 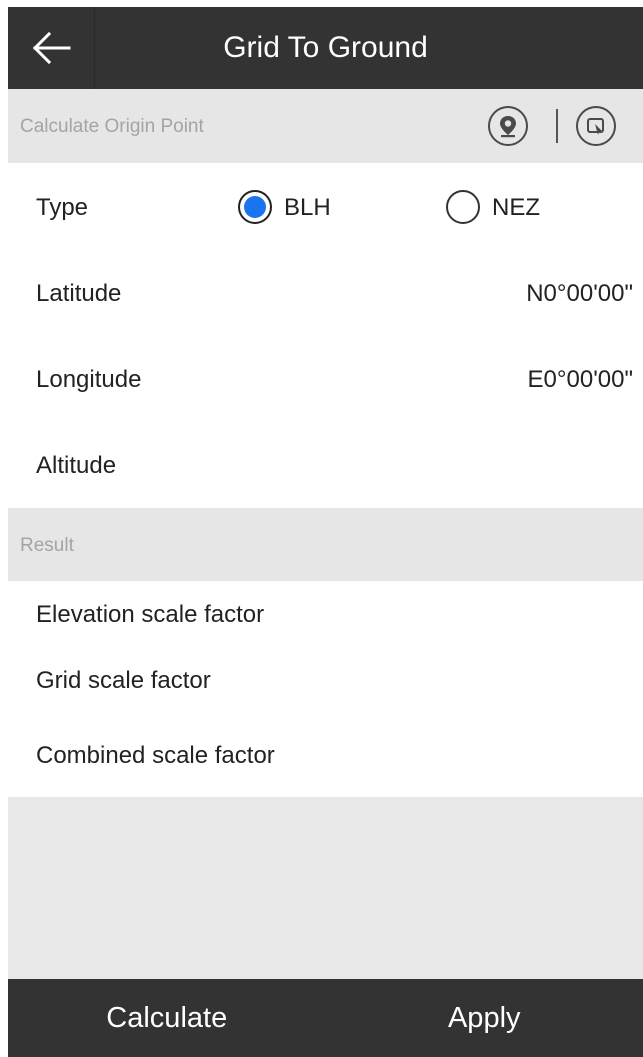 What do you see at coordinates (325, 544) in the screenshot?
I see `result-section-header: Result` at bounding box center [325, 544].